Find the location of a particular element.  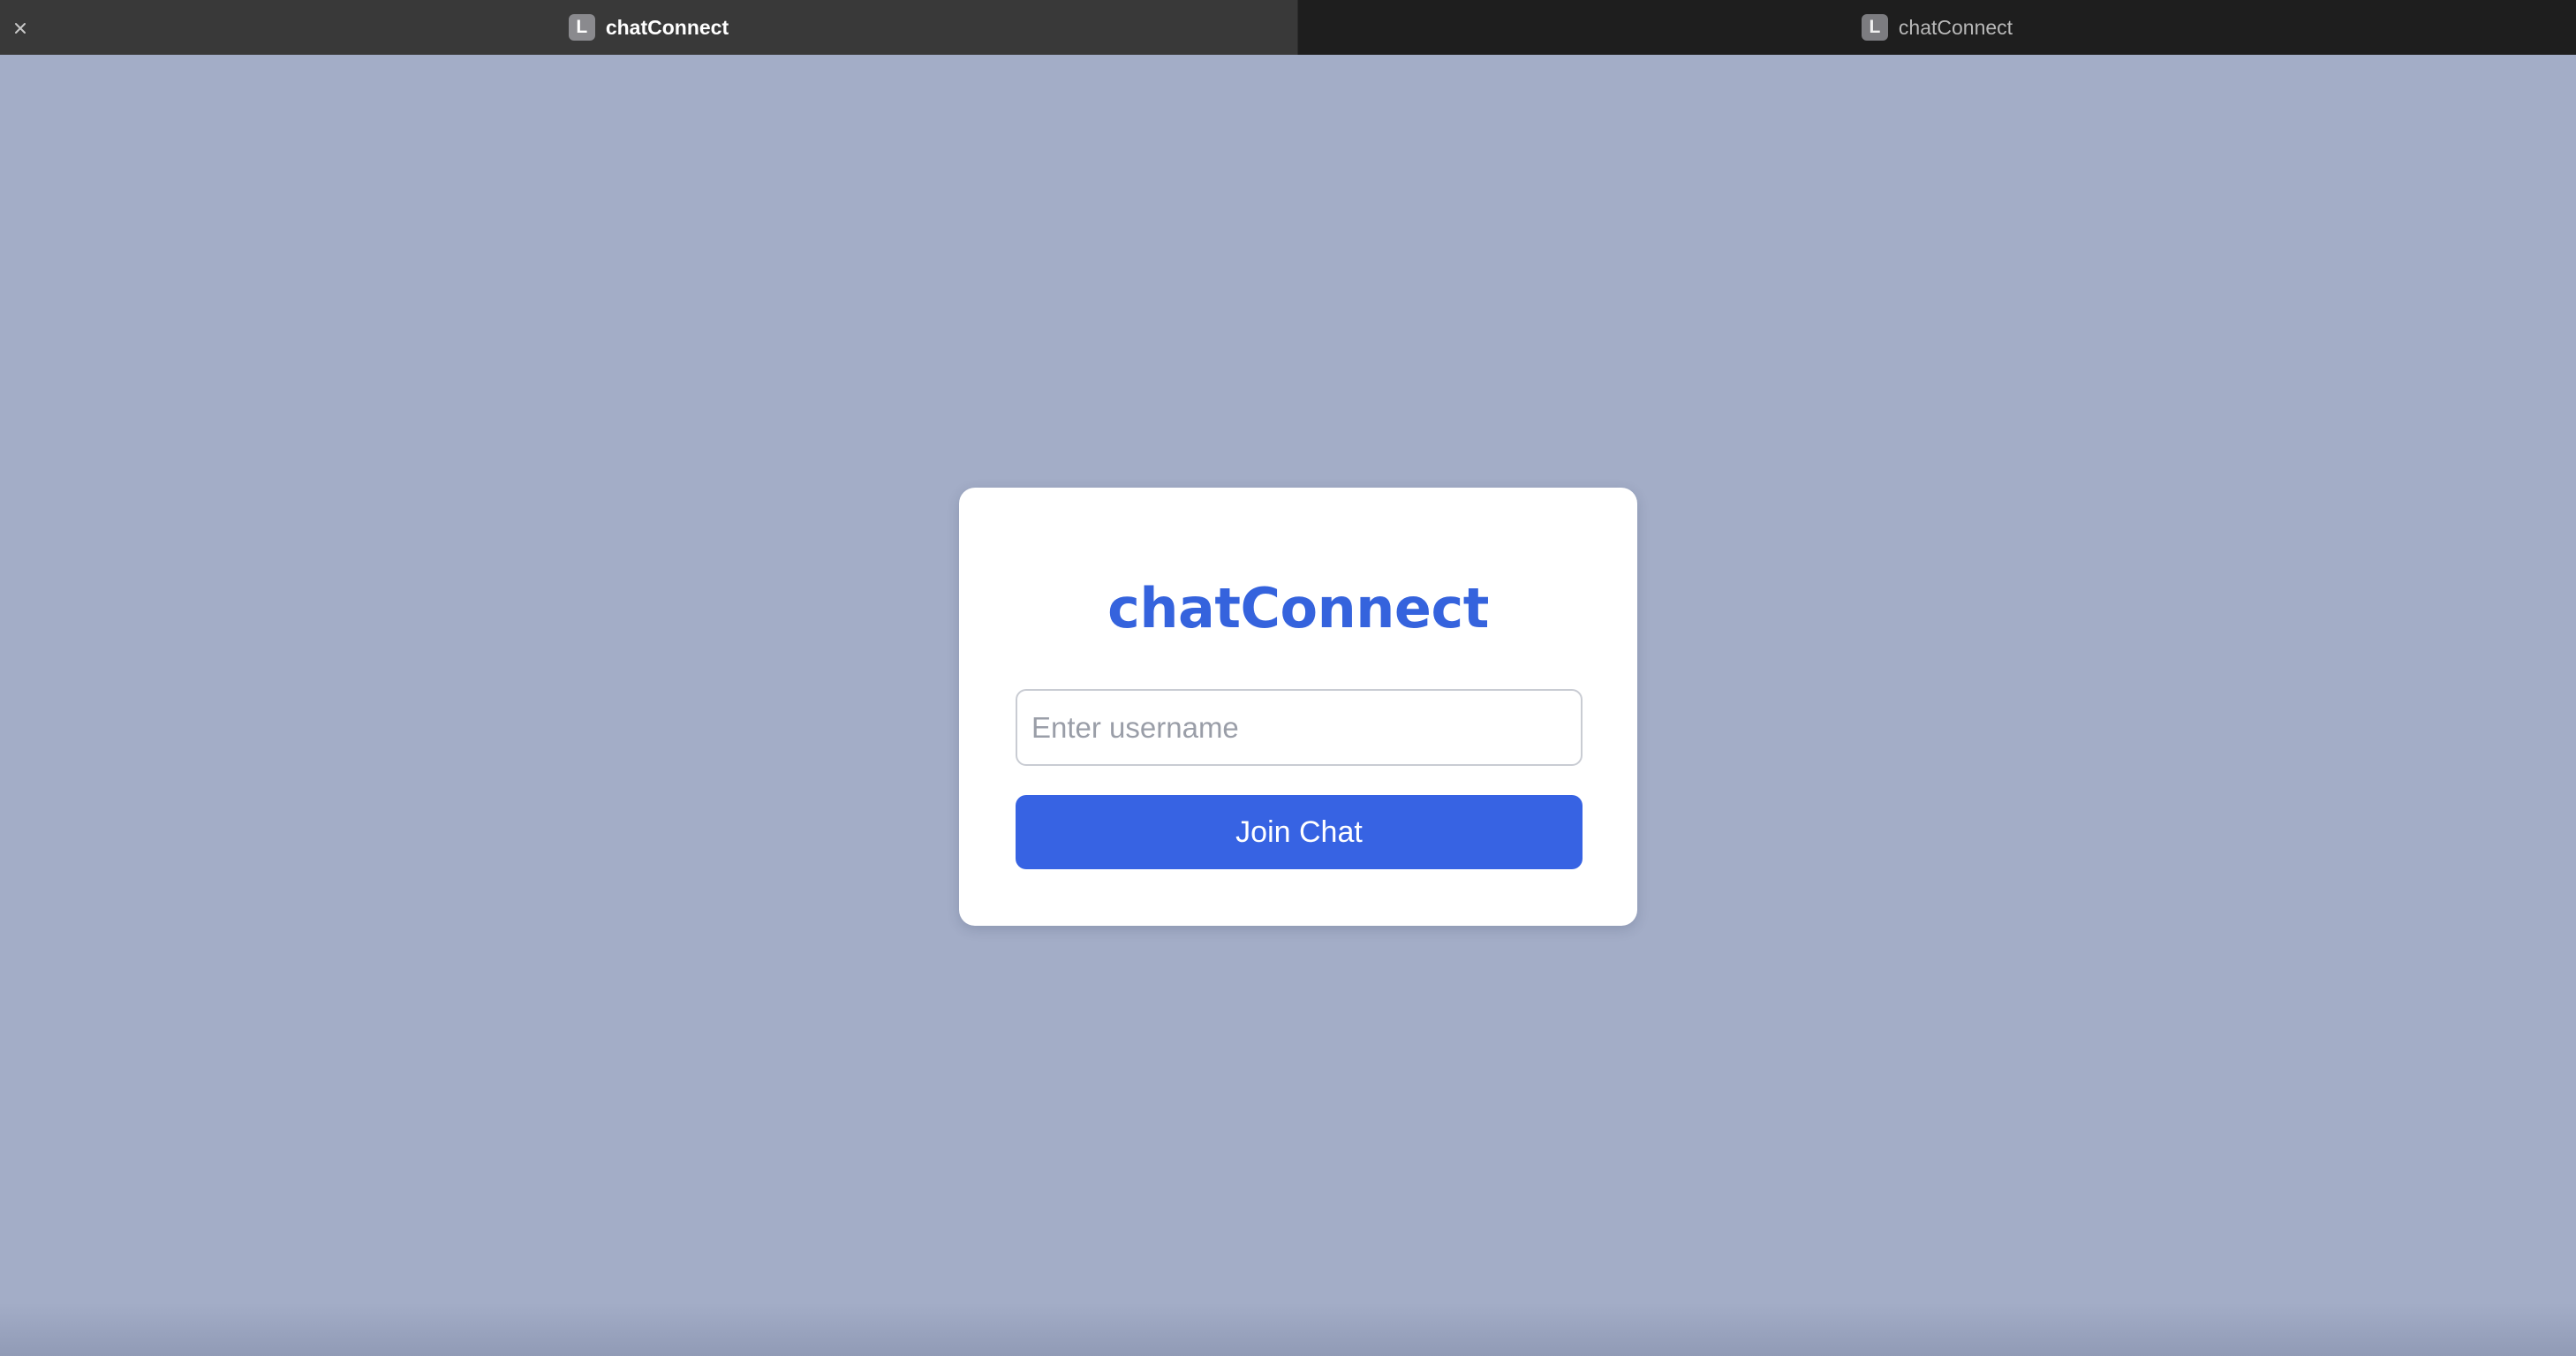

login-card: chatConnect Join Chat is located at coordinates (1298, 707).